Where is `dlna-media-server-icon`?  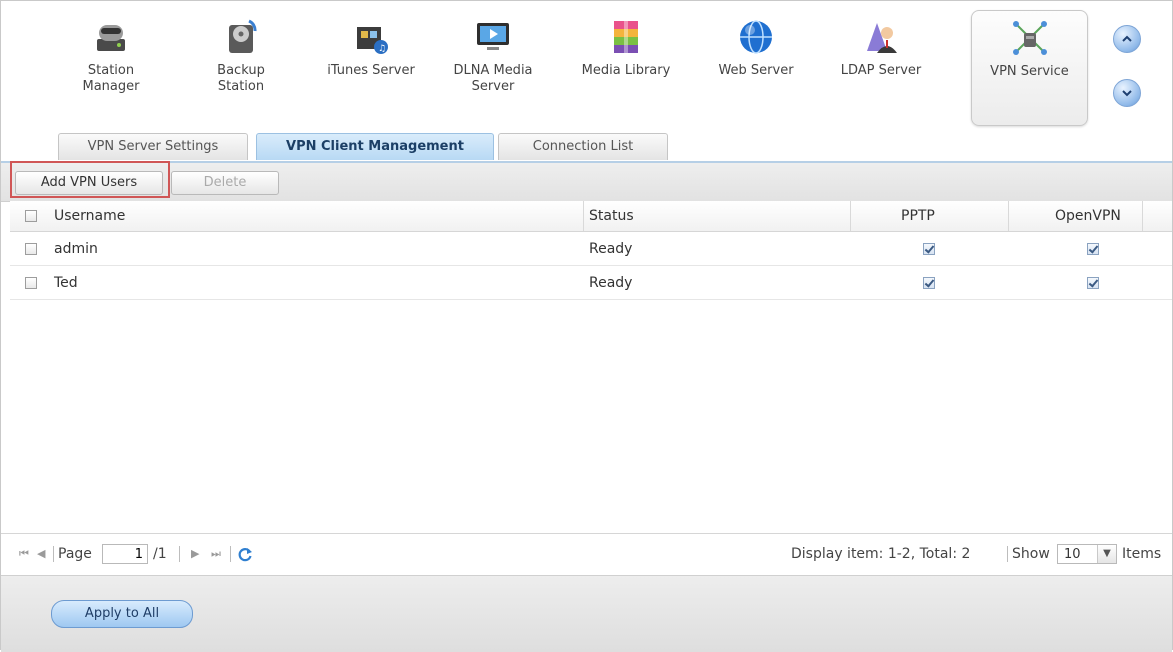
dlna-media-server-icon is located at coordinates (493, 36).